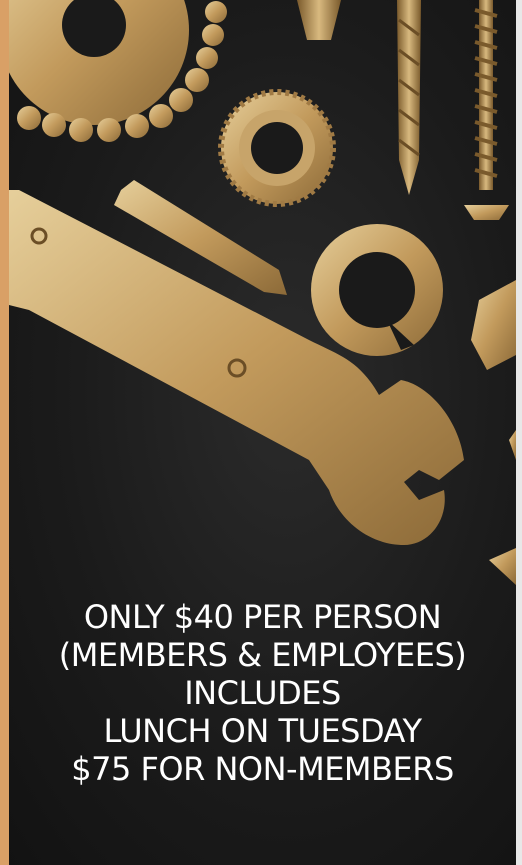 The width and height of the screenshot is (522, 865). Describe the element at coordinates (4, 432) in the screenshot. I see `accent-strip` at that location.